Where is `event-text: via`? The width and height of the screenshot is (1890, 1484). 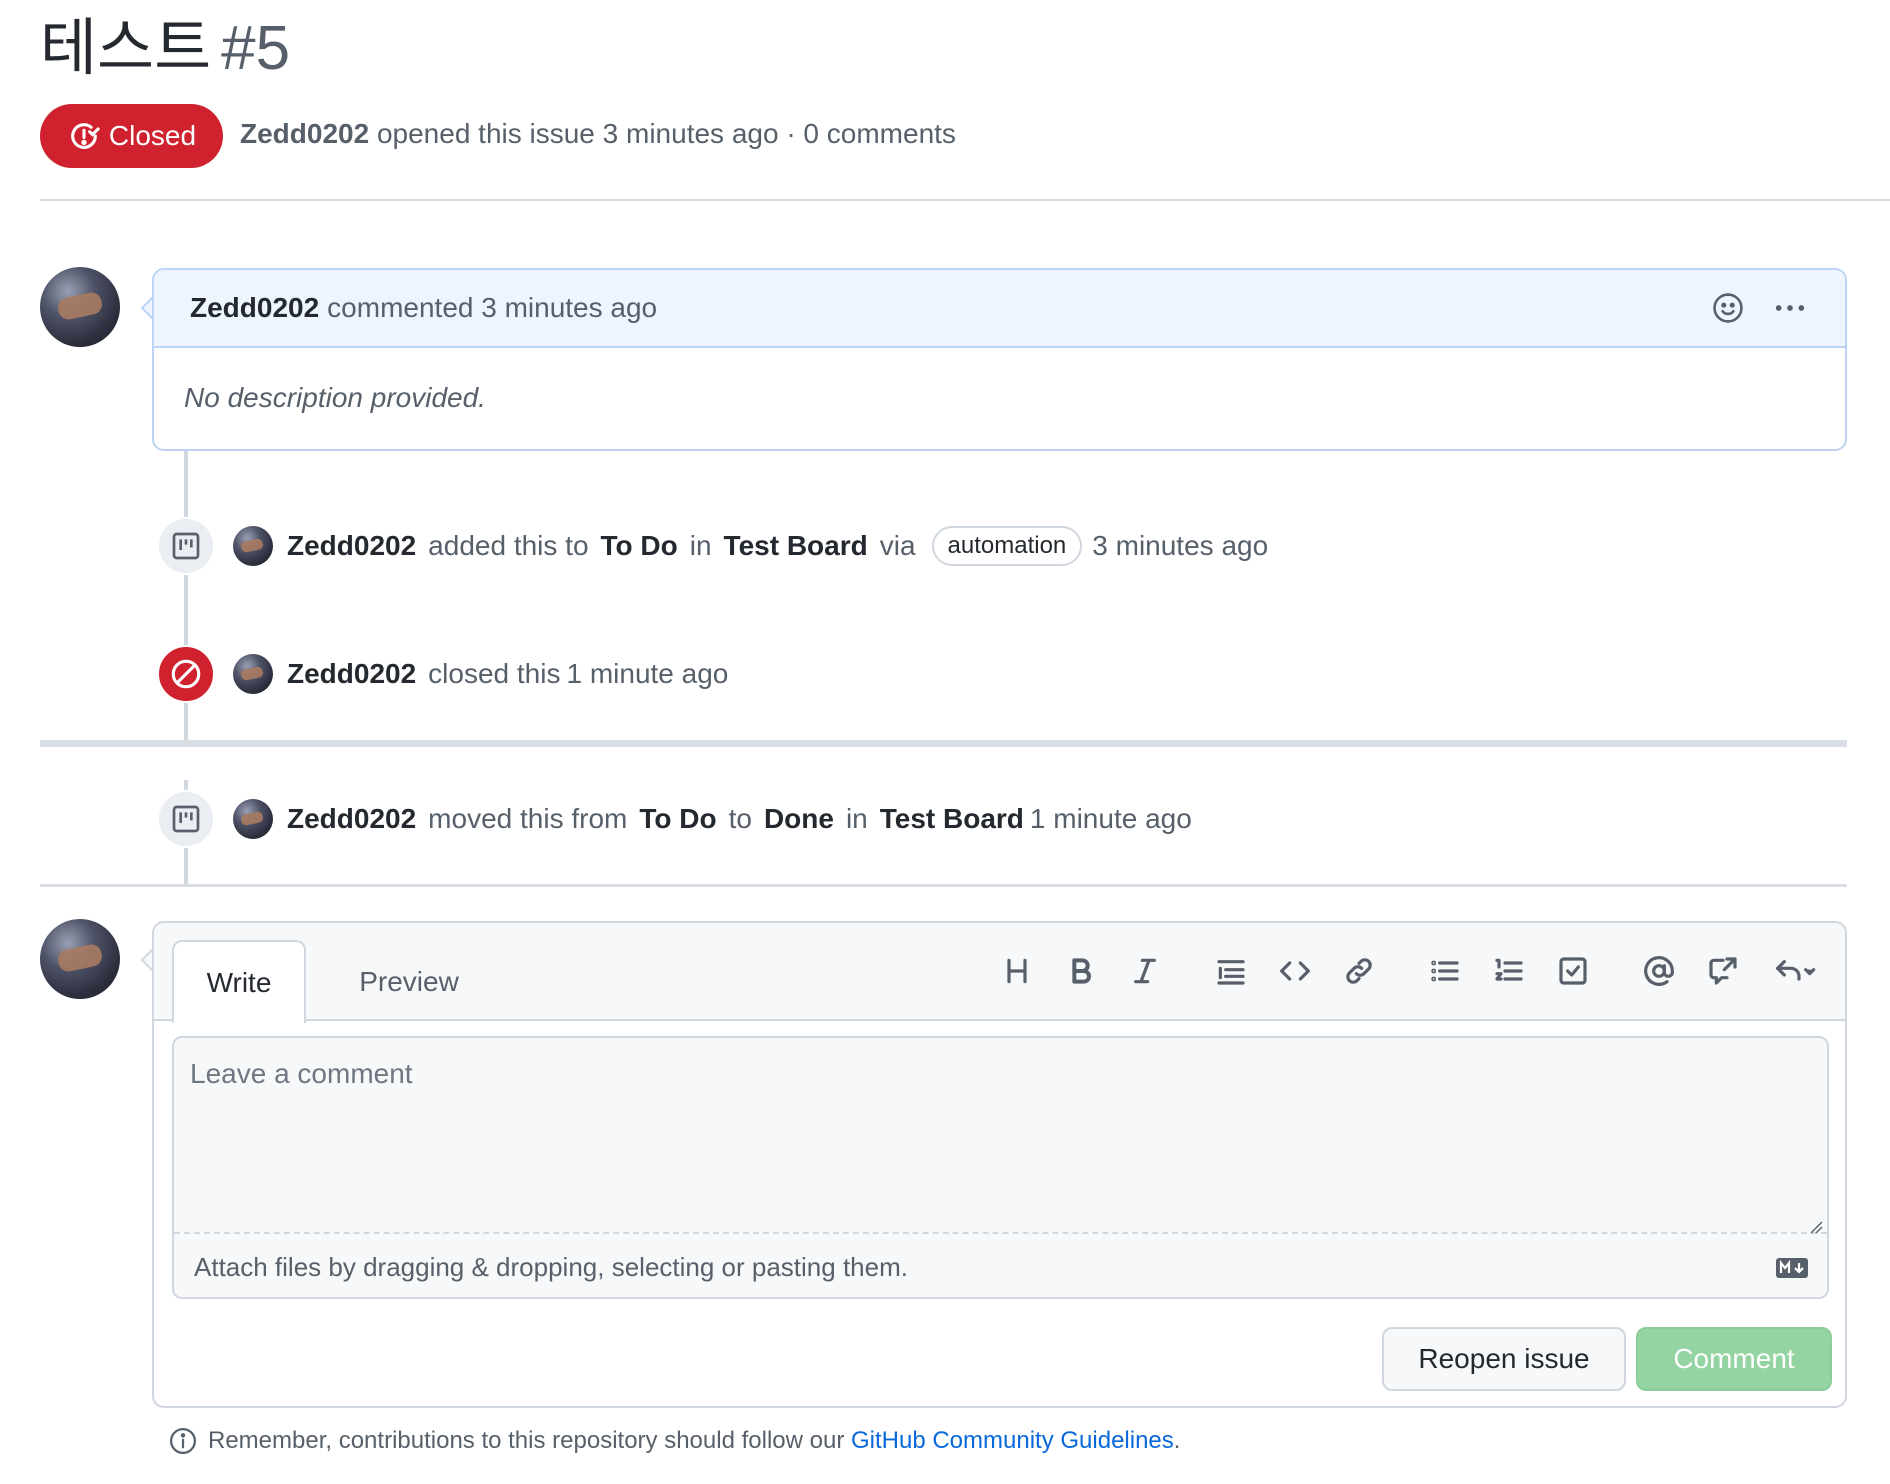 event-text: via is located at coordinates (897, 545).